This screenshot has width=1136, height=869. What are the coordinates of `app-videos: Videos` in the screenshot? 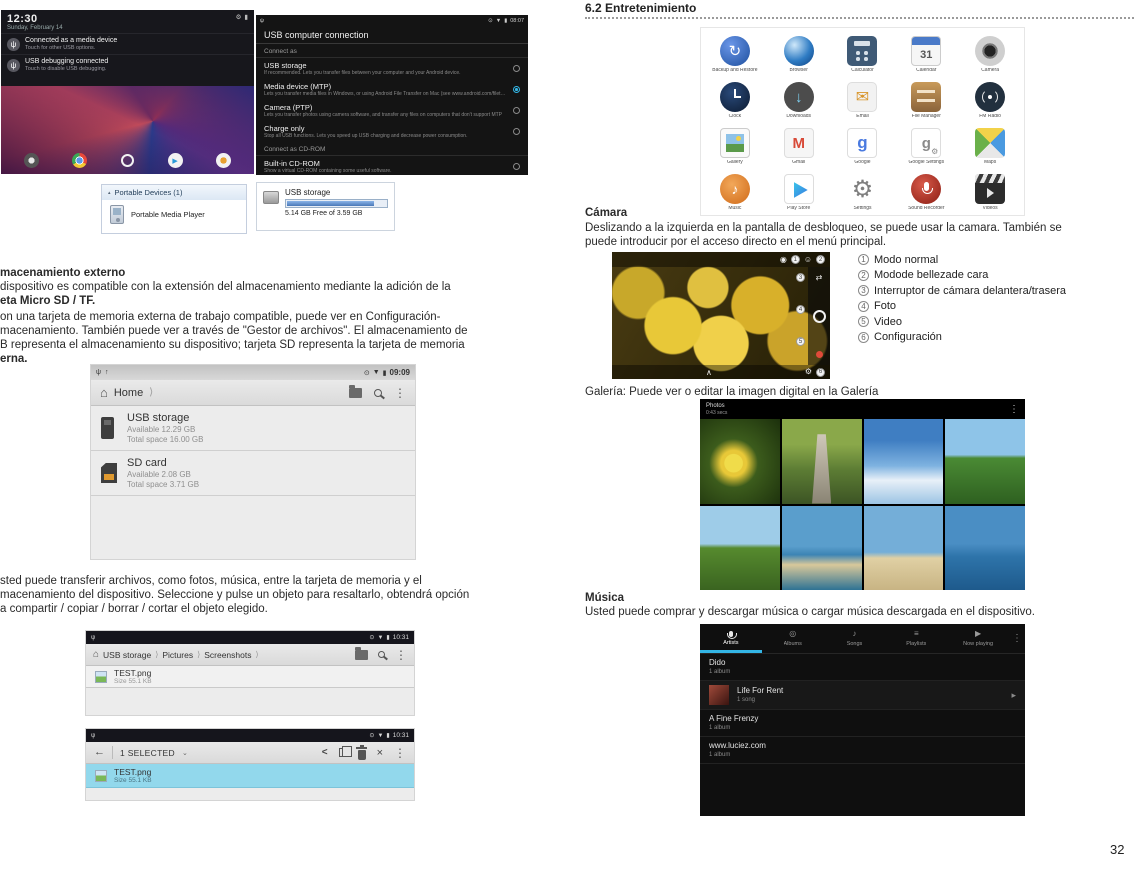 It's located at (990, 194).